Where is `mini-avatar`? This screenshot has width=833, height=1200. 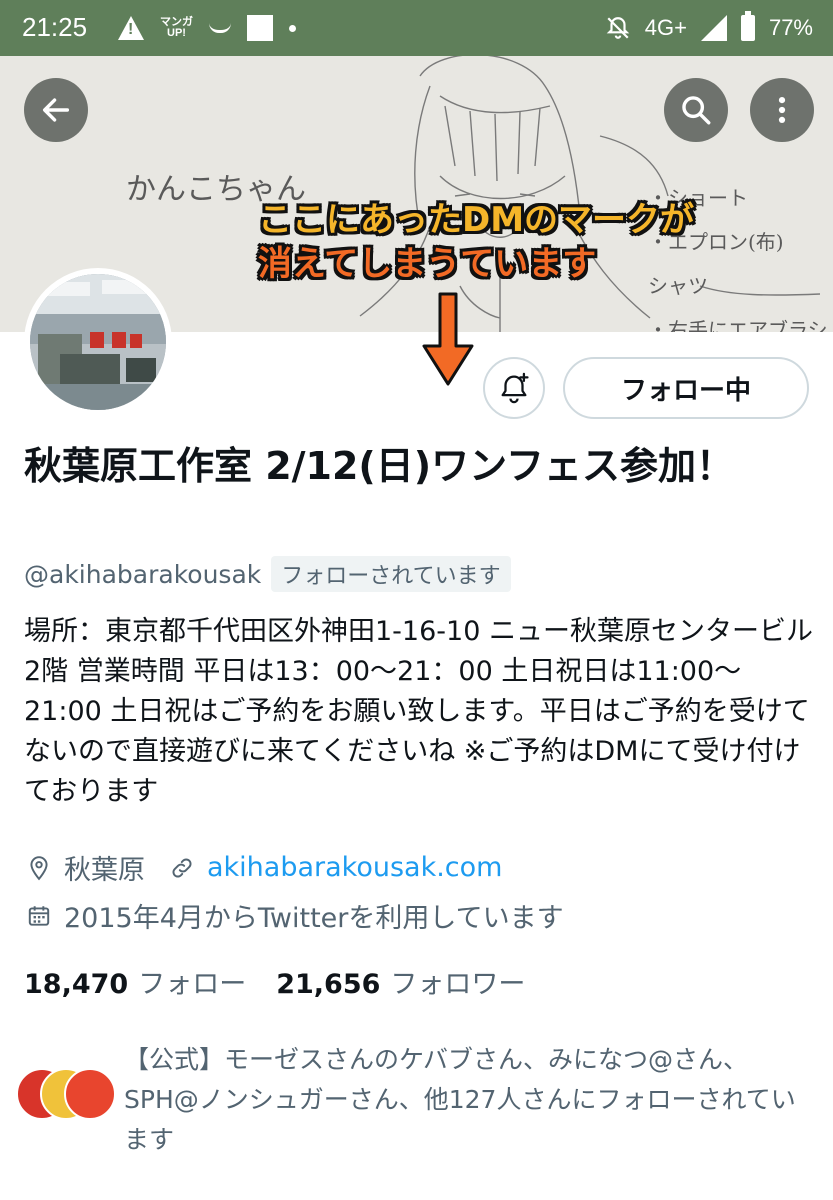 mini-avatar is located at coordinates (90, 1094).